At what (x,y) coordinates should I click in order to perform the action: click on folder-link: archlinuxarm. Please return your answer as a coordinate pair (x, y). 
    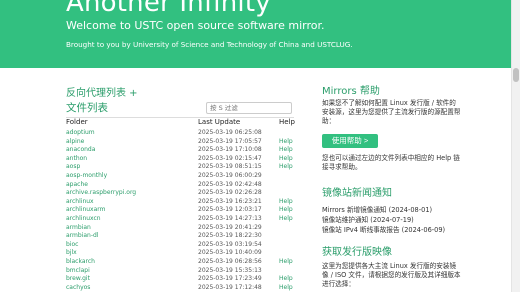
    Looking at the image, I should click on (86, 210).